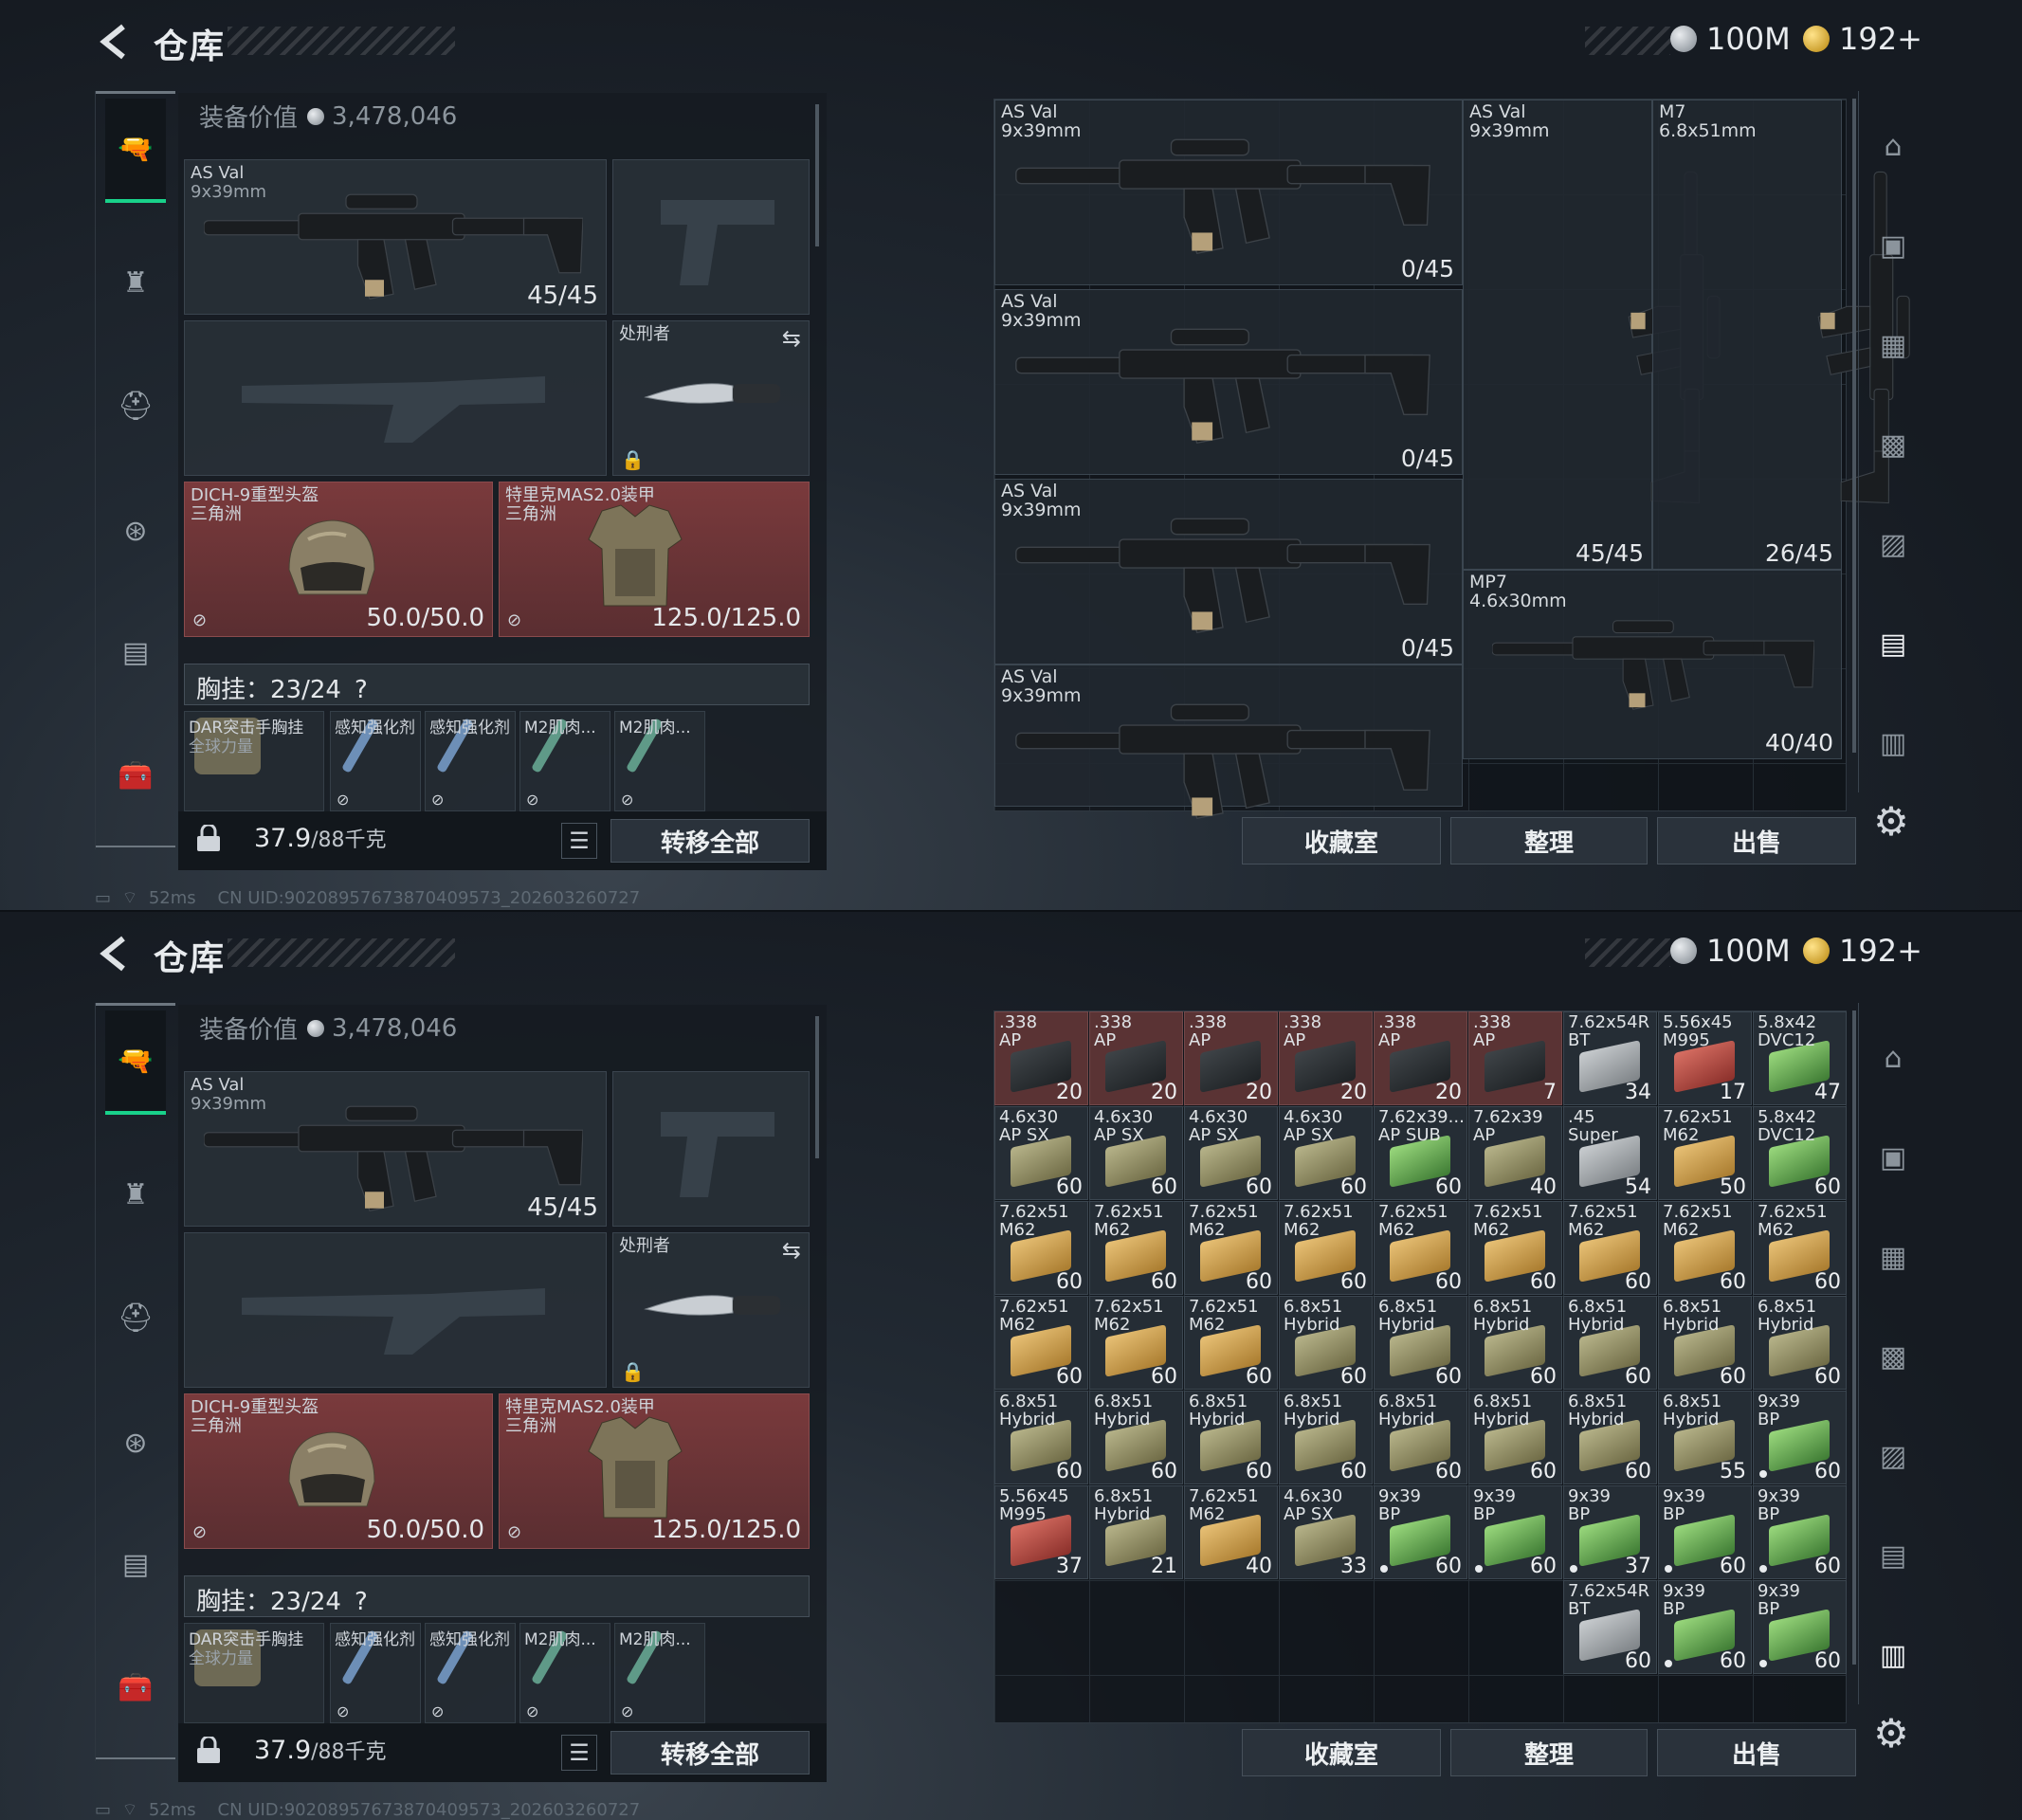 The width and height of the screenshot is (2022, 1820). Describe the element at coordinates (1326, 1532) in the screenshot. I see `ammo-stack: 4.6x30 AP SX 33` at that location.